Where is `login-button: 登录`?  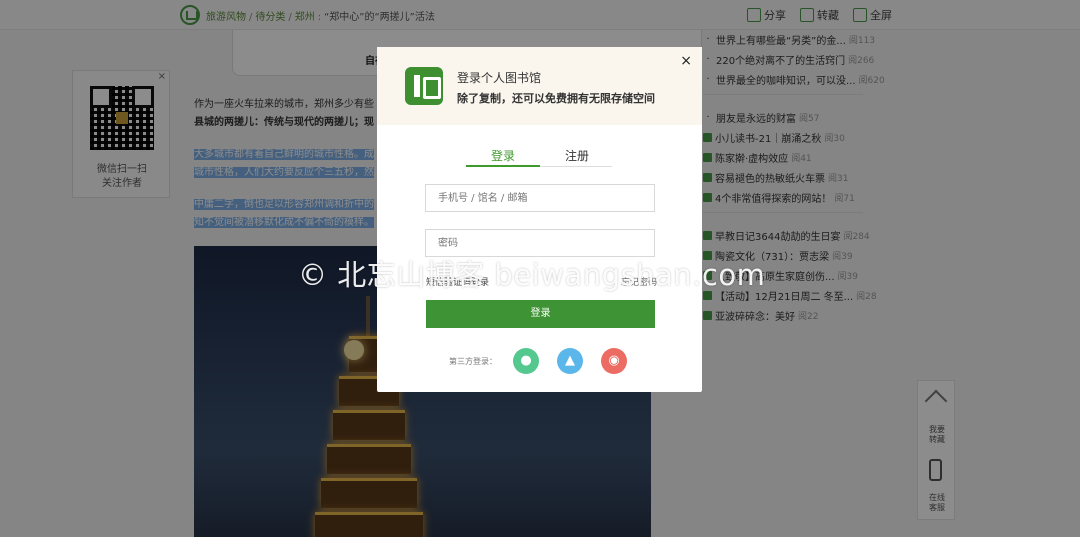 login-button: 登录 is located at coordinates (540, 314).